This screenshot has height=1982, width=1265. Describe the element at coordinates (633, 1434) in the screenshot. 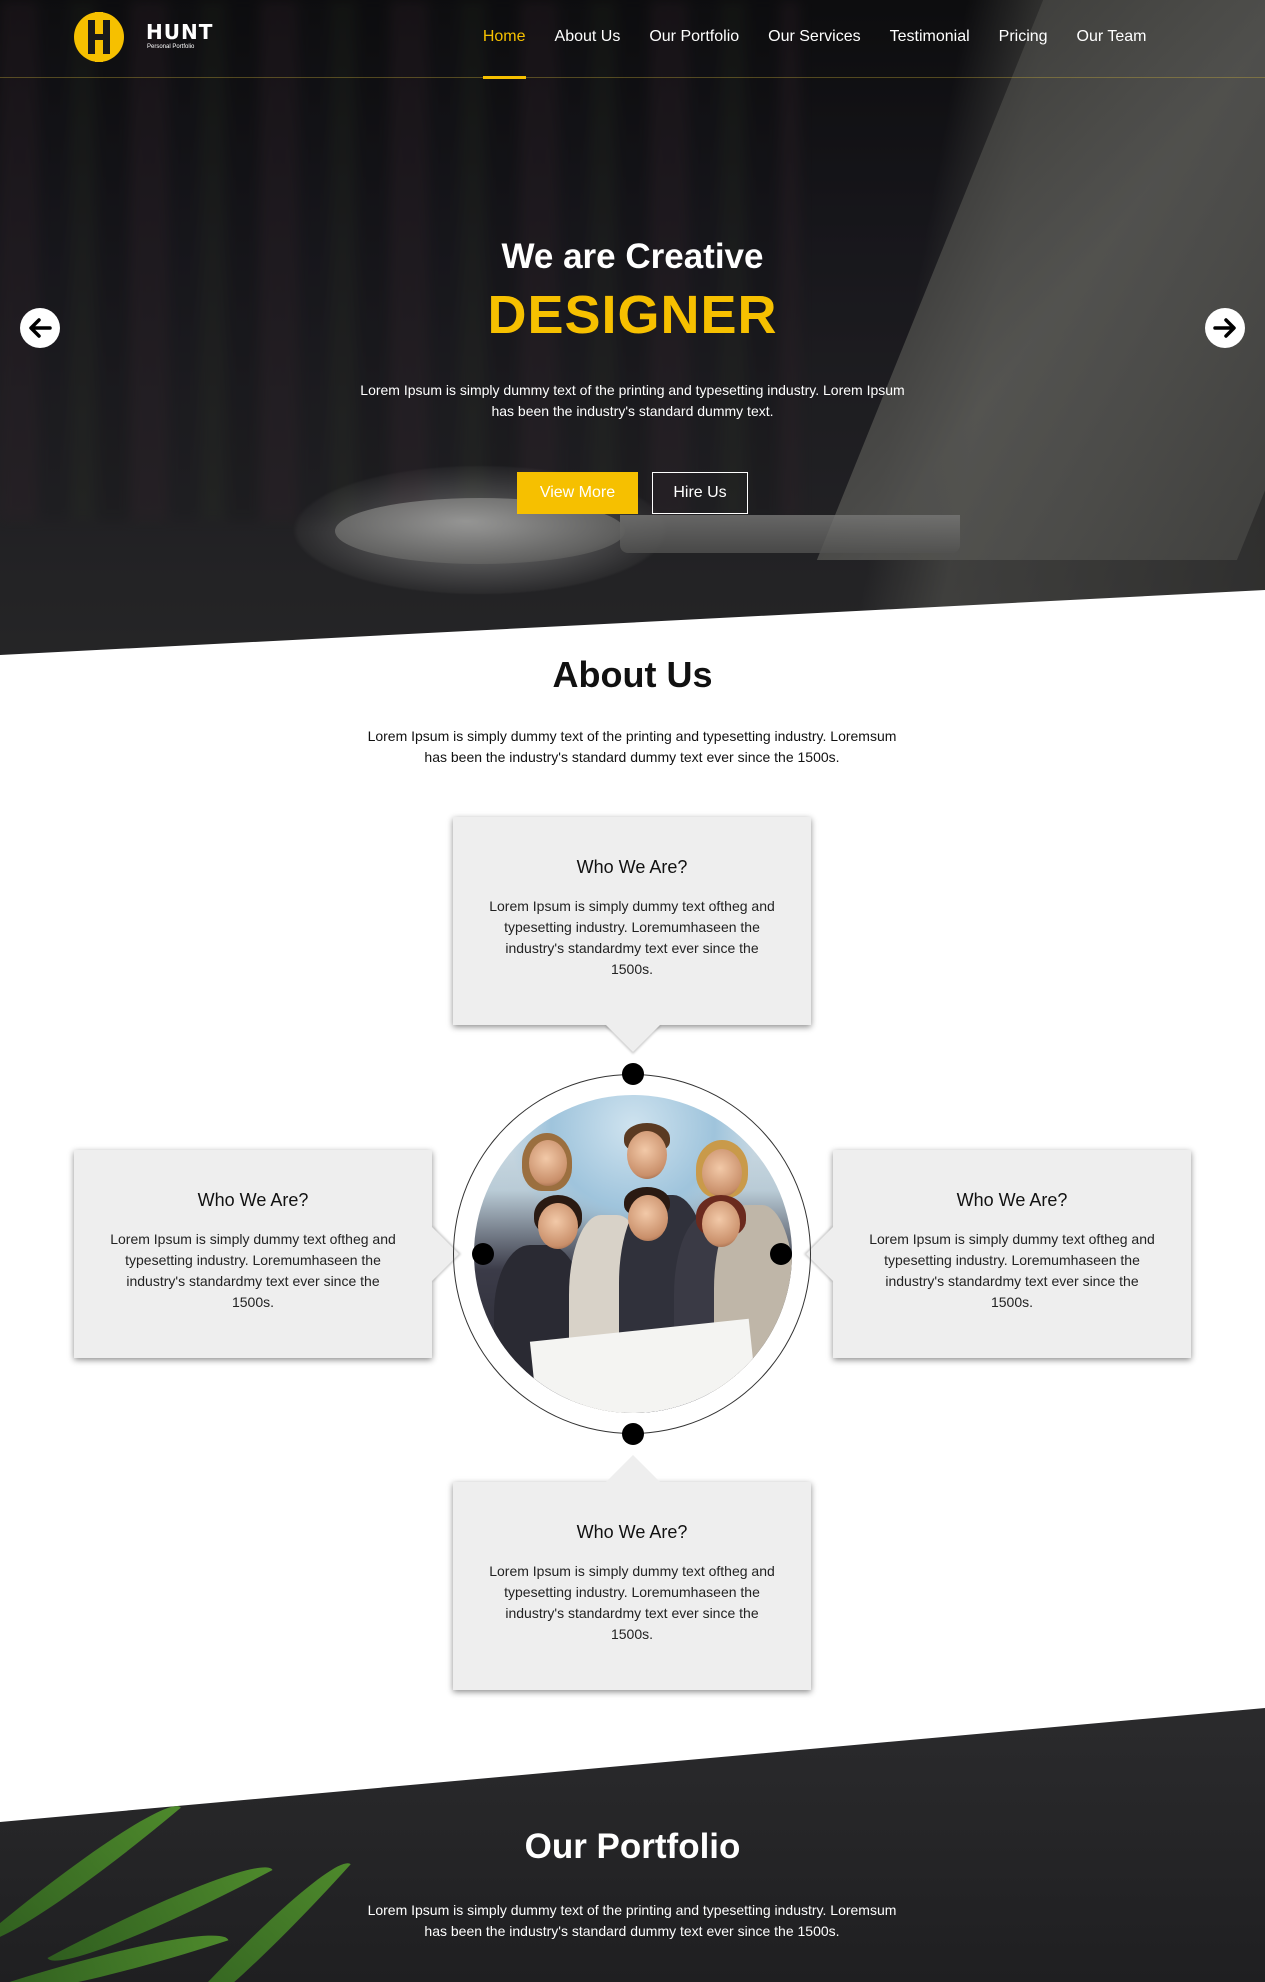

I see `ring-dot-bottom` at that location.